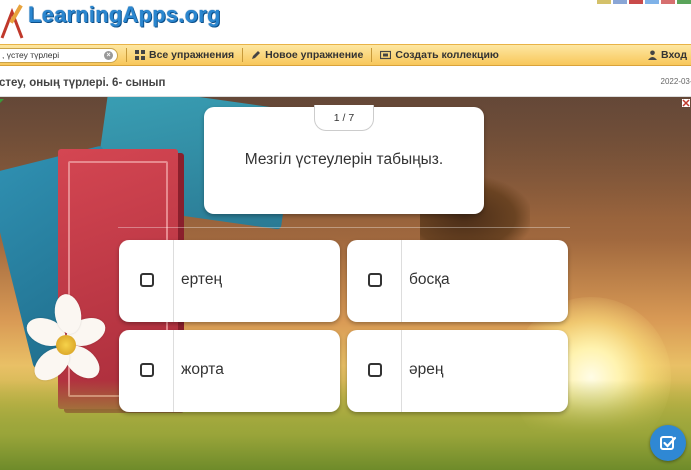 The width and height of the screenshot is (691, 470). What do you see at coordinates (426, 369) in the screenshot?
I see `answer-label: әрең` at bounding box center [426, 369].